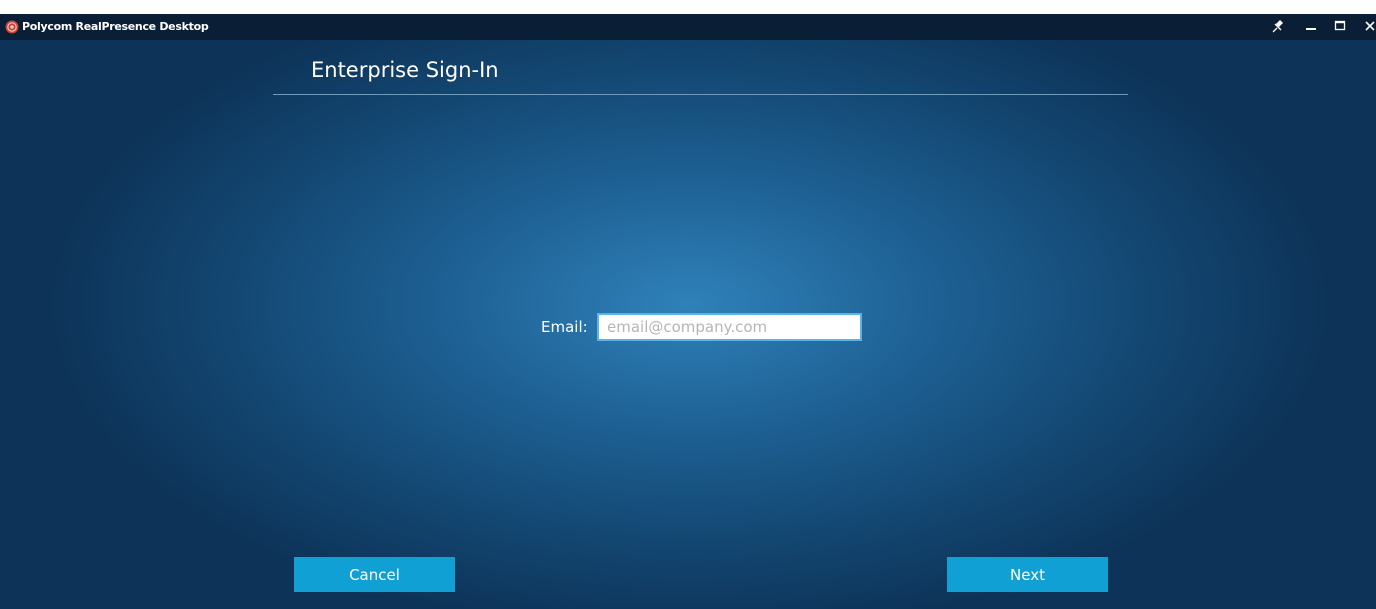  What do you see at coordinates (564, 327) in the screenshot?
I see `email-label: Email:` at bounding box center [564, 327].